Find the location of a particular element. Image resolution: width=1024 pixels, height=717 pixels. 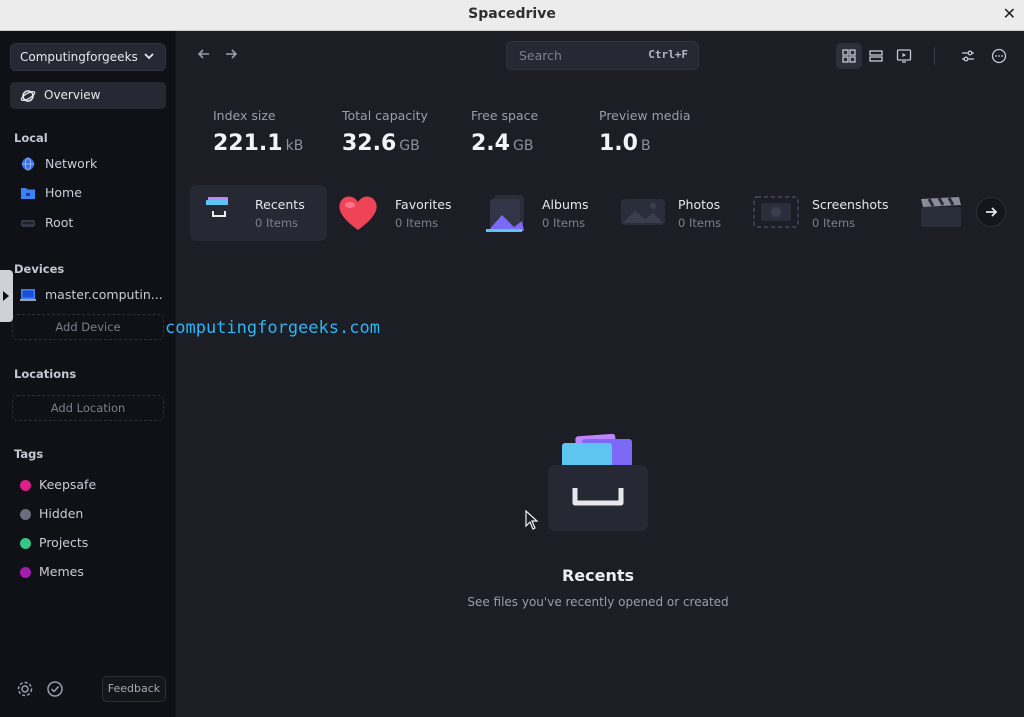

grid-icon is located at coordinates (849, 56).